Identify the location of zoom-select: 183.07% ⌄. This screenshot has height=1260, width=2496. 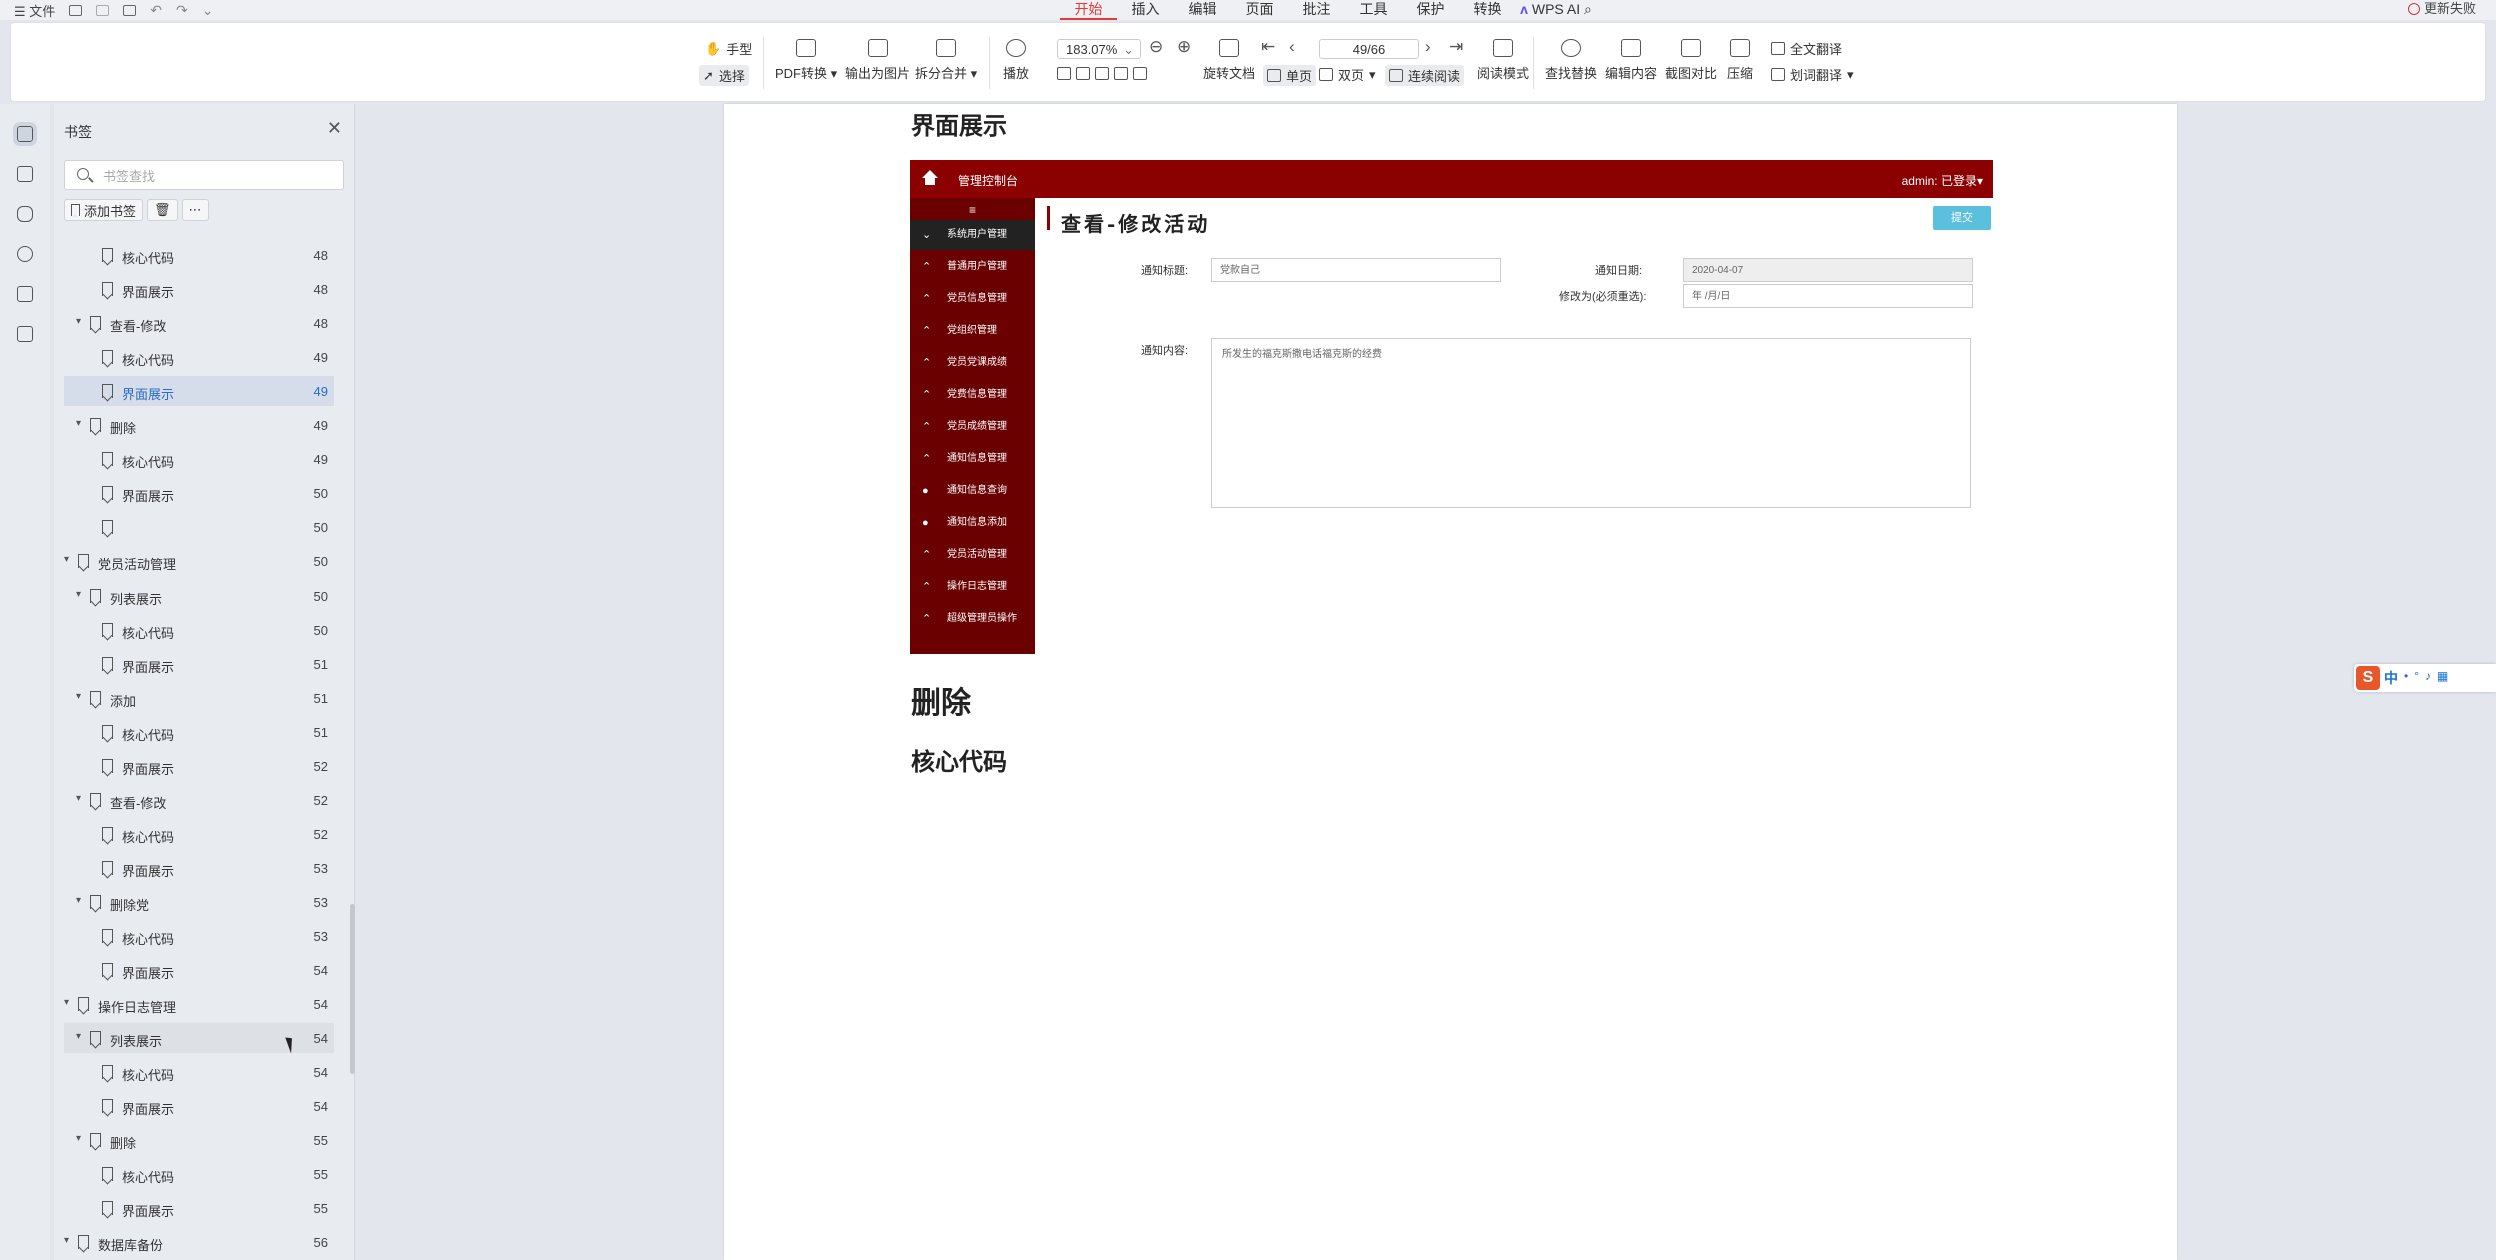
(1099, 49).